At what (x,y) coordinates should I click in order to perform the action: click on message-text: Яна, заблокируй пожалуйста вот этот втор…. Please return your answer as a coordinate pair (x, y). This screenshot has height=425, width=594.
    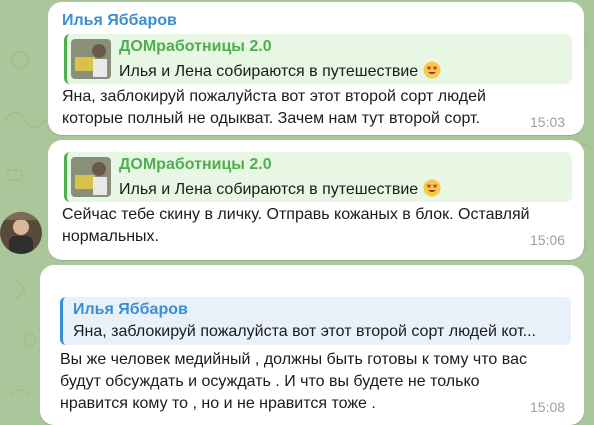
    Looking at the image, I should click on (274, 107).